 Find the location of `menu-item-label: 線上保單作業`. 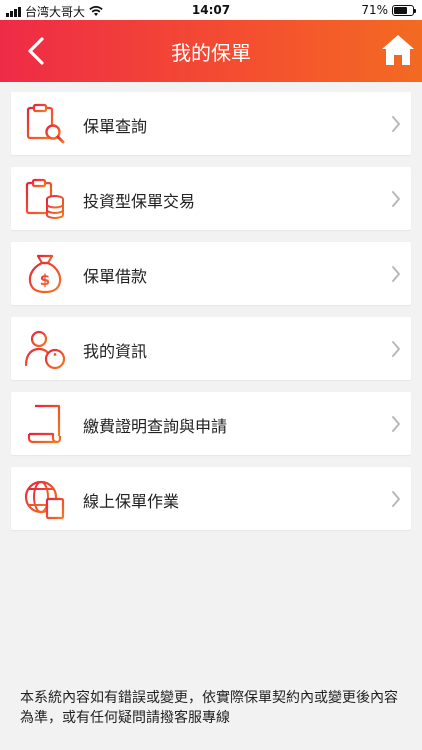

menu-item-label: 線上保單作業 is located at coordinates (131, 501).